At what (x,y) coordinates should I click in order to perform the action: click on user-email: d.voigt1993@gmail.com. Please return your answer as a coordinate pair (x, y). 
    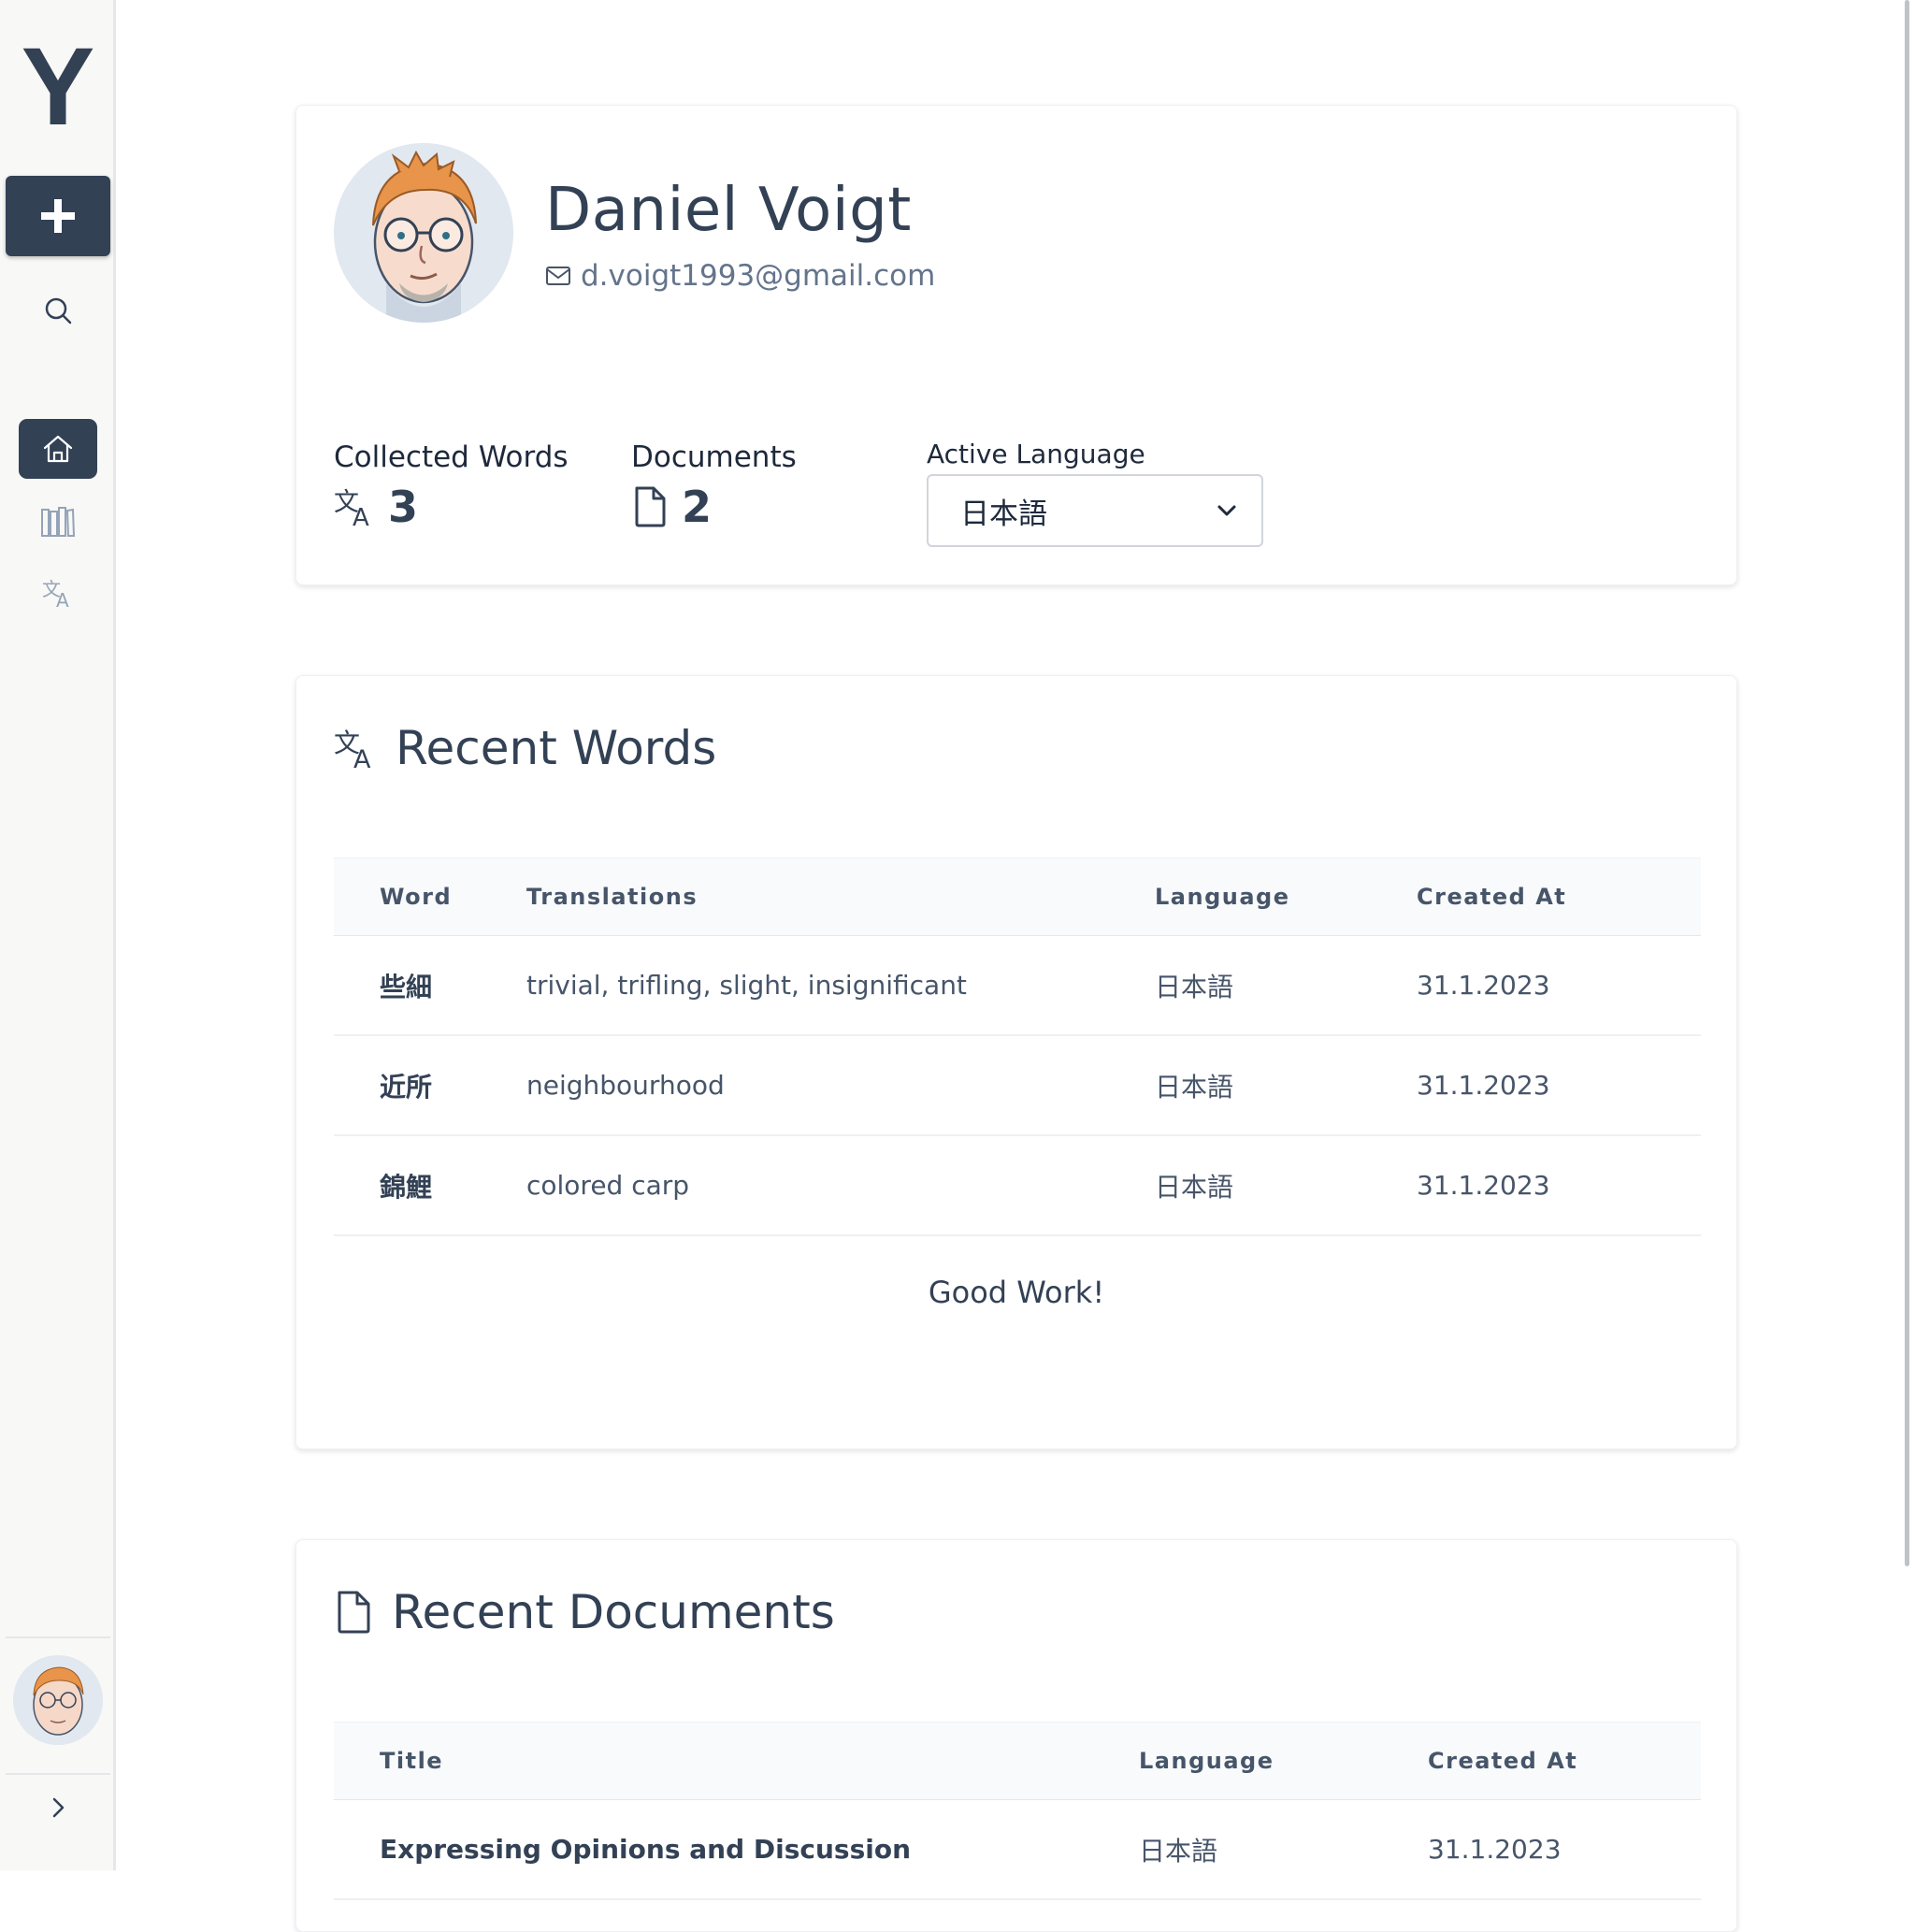
    Looking at the image, I should click on (758, 276).